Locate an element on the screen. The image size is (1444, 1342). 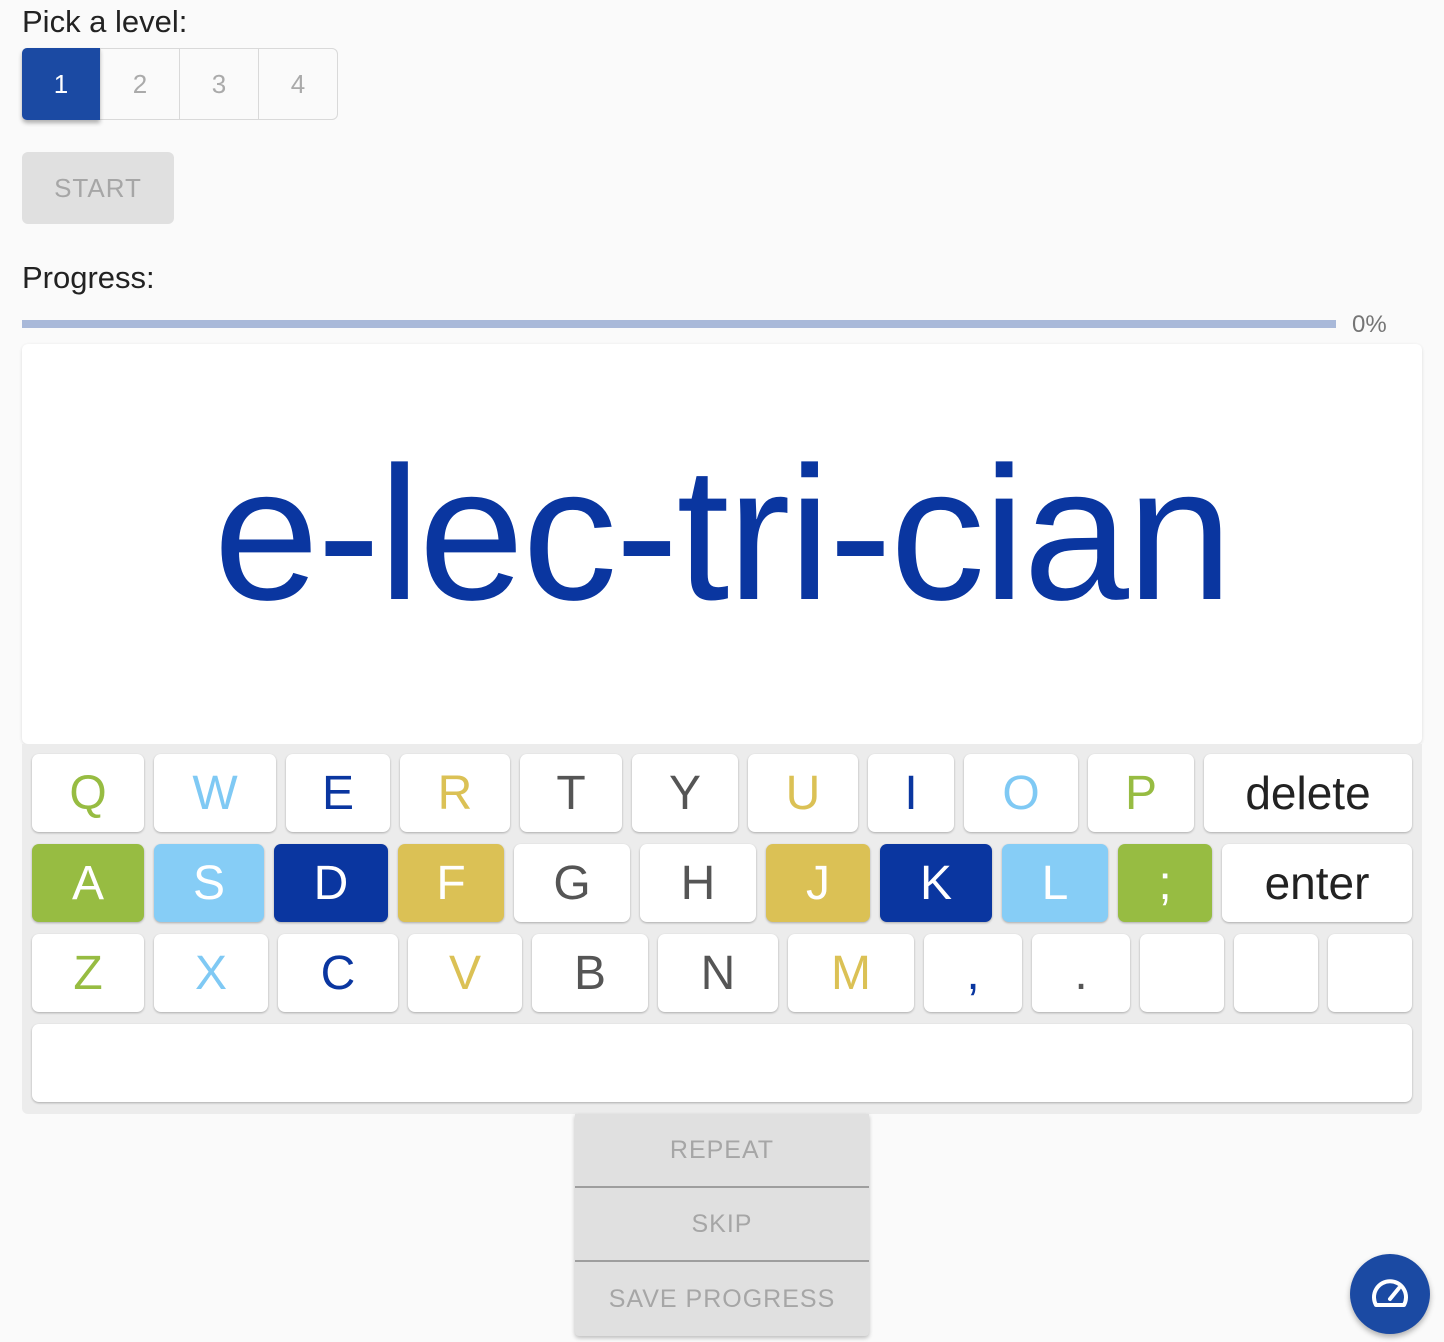
start-button: START is located at coordinates (98, 188).